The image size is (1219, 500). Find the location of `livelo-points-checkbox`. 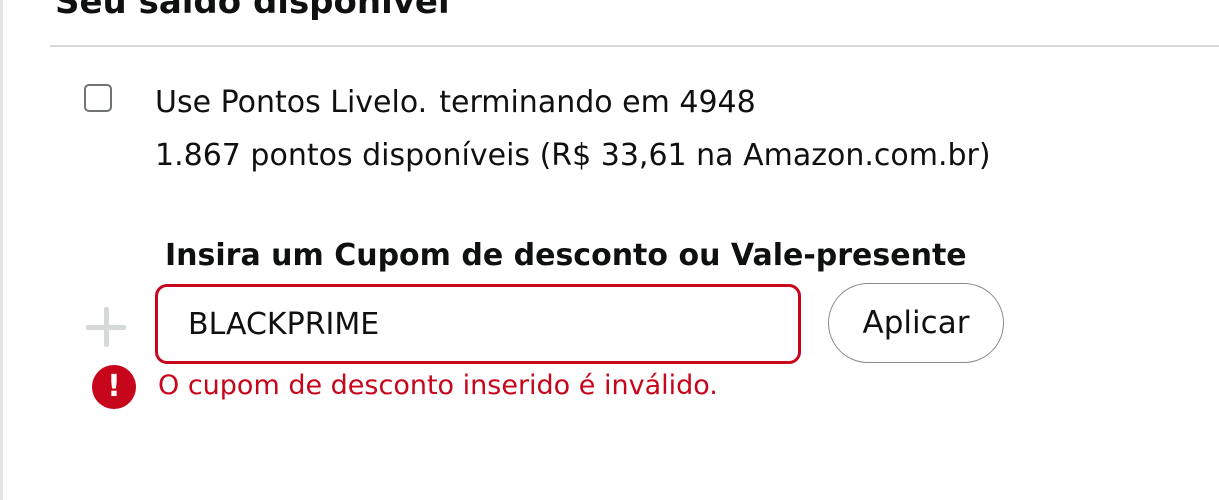

livelo-points-checkbox is located at coordinates (98, 98).